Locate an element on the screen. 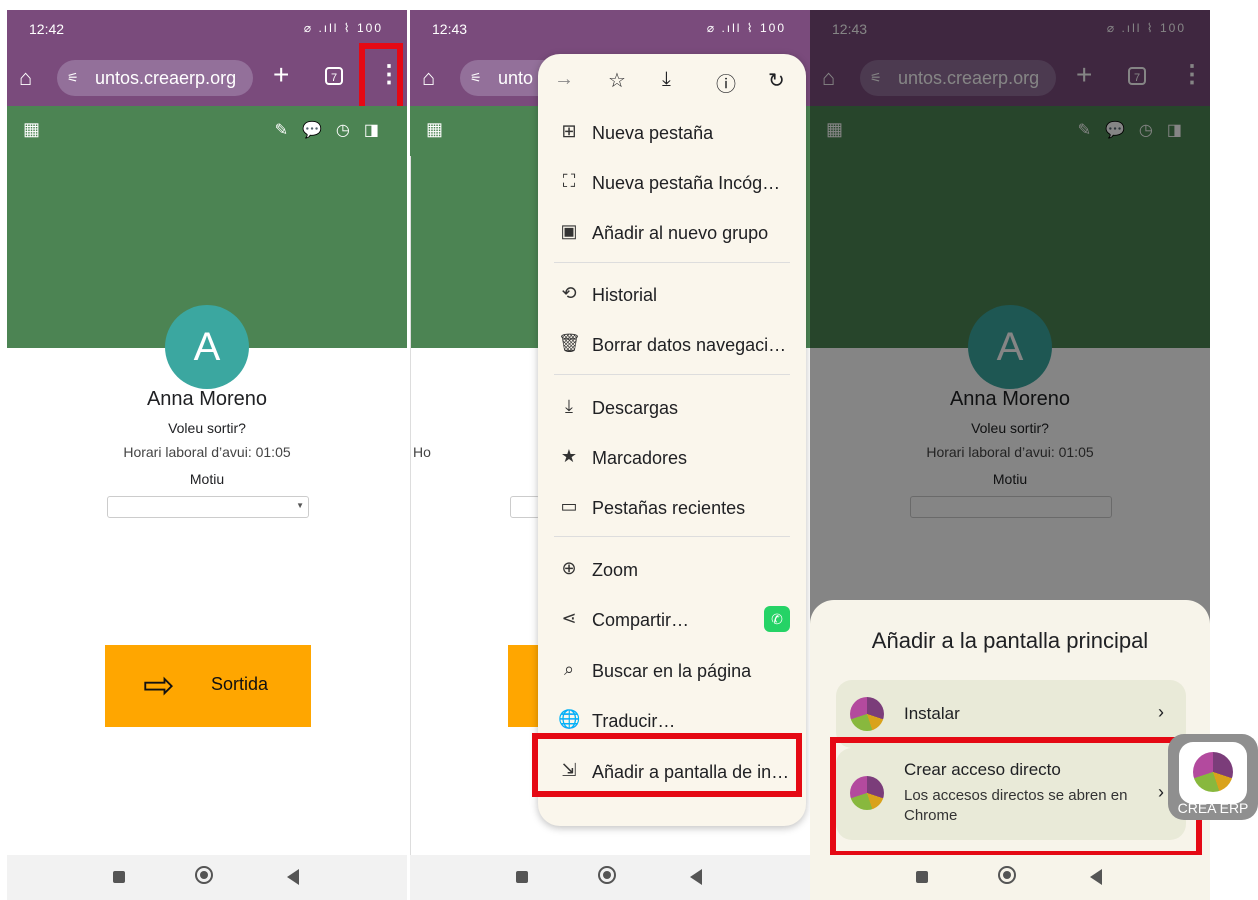 The image size is (1258, 900). menu-item-zoom: ⊕ Zoom is located at coordinates (672, 571).